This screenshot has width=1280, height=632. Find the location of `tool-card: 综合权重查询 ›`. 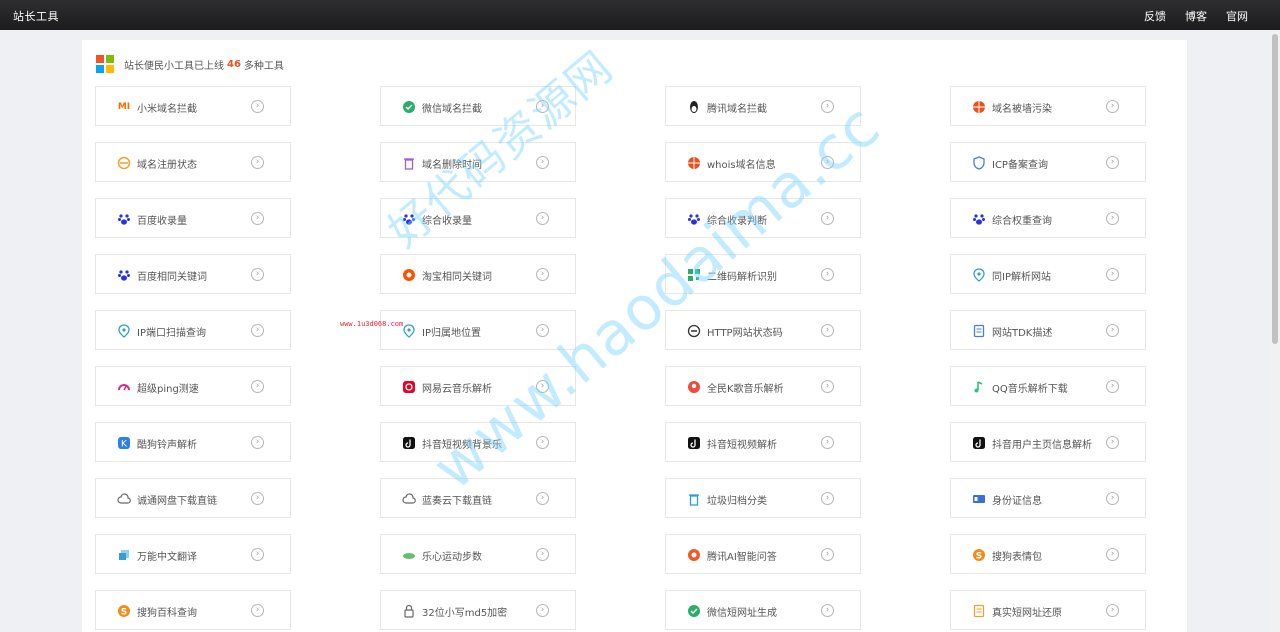

tool-card: 综合权重查询 › is located at coordinates (1048, 218).